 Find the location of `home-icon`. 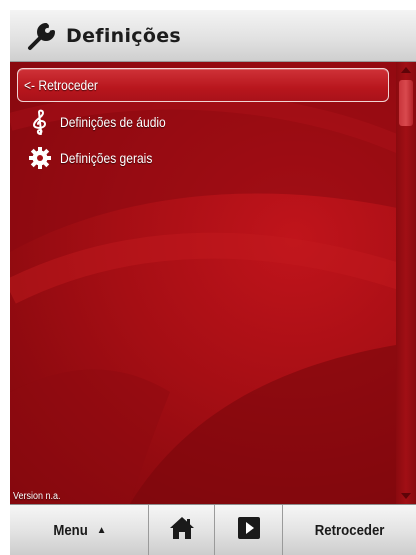

home-icon is located at coordinates (182, 530).